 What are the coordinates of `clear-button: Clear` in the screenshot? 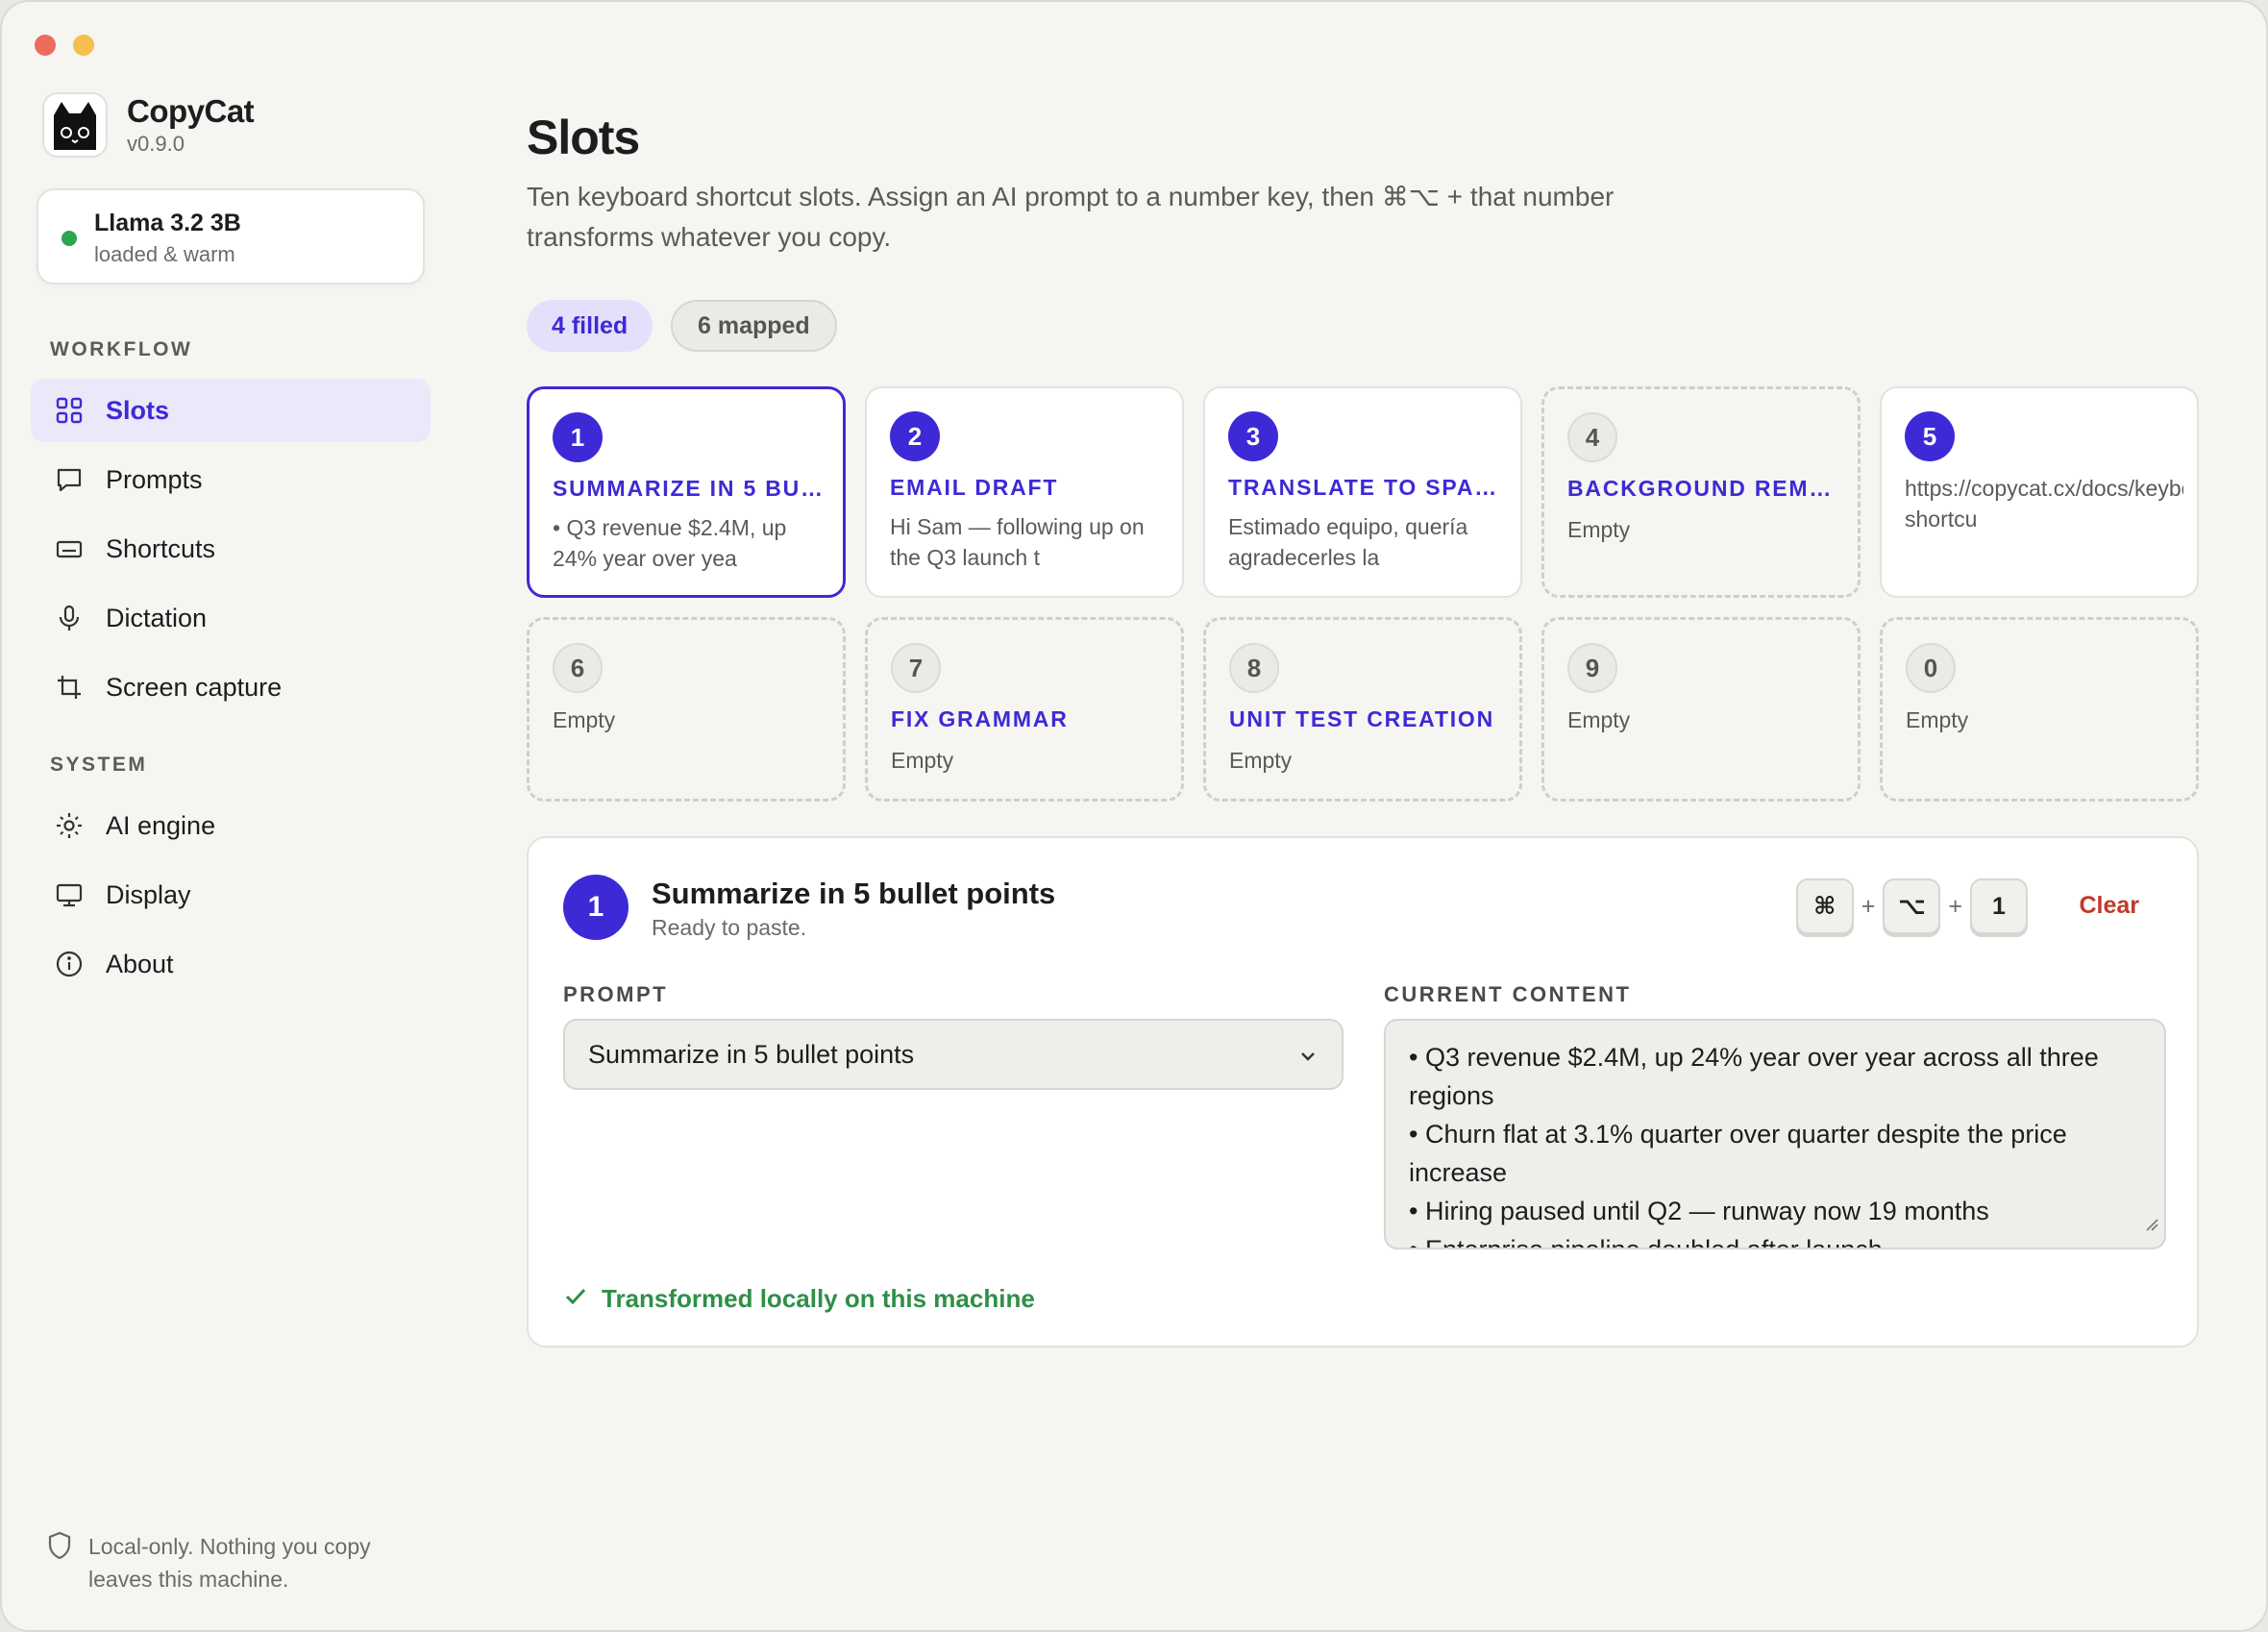 It's located at (2109, 906).